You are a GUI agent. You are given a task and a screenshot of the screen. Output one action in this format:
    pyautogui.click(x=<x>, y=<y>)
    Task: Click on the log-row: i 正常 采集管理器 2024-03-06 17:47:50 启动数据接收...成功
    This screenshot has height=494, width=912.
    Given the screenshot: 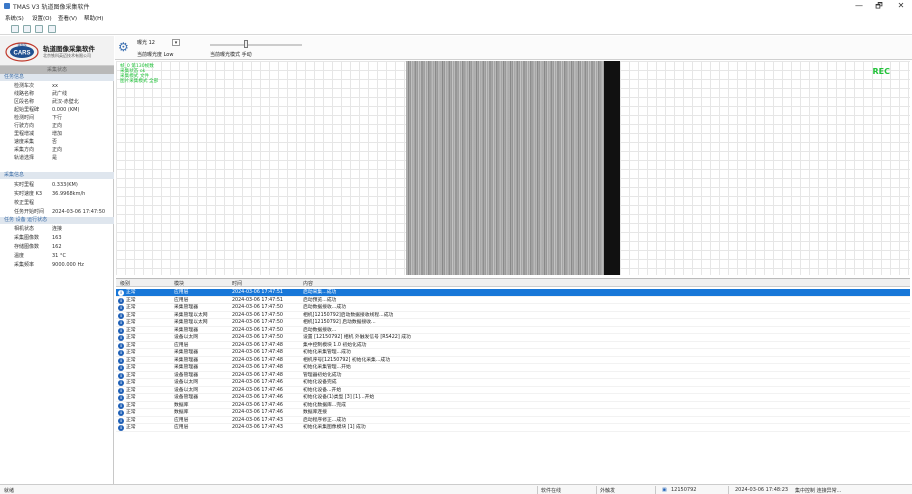 What is the action you would take?
    pyautogui.click(x=513, y=308)
    